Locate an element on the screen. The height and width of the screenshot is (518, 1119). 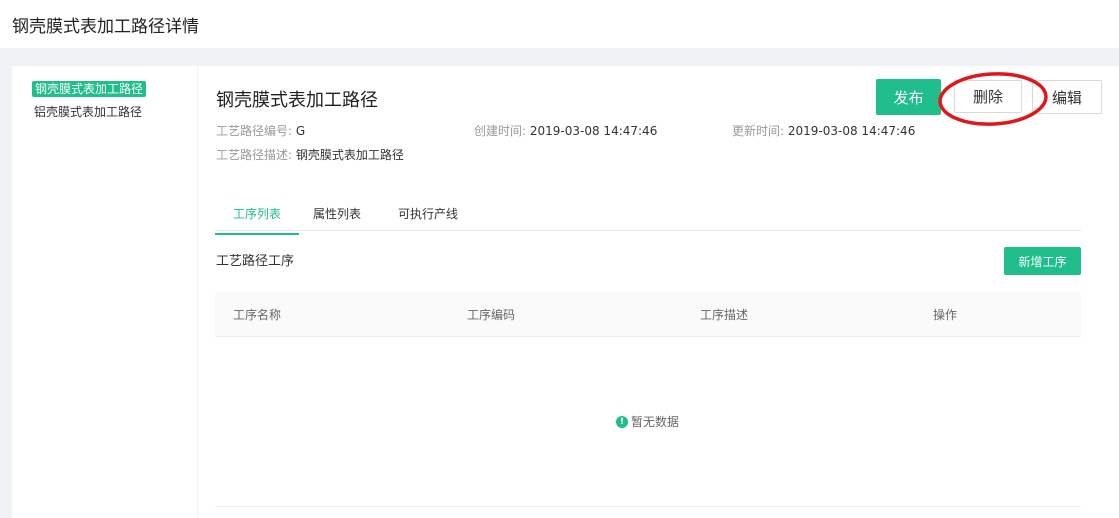
created-time-label: 创建时间: is located at coordinates (500, 131).